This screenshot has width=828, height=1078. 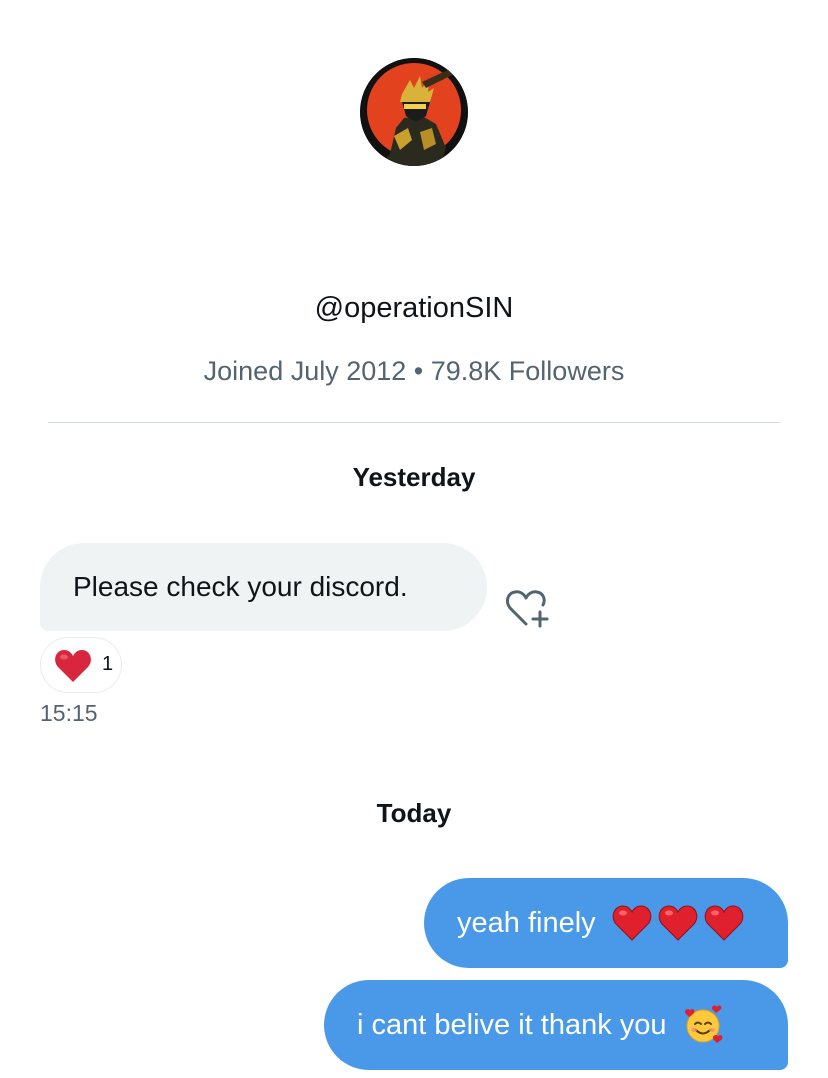 I want to click on outgoing-message-bubble: i cant belive it thank you, so click(x=556, y=1025).